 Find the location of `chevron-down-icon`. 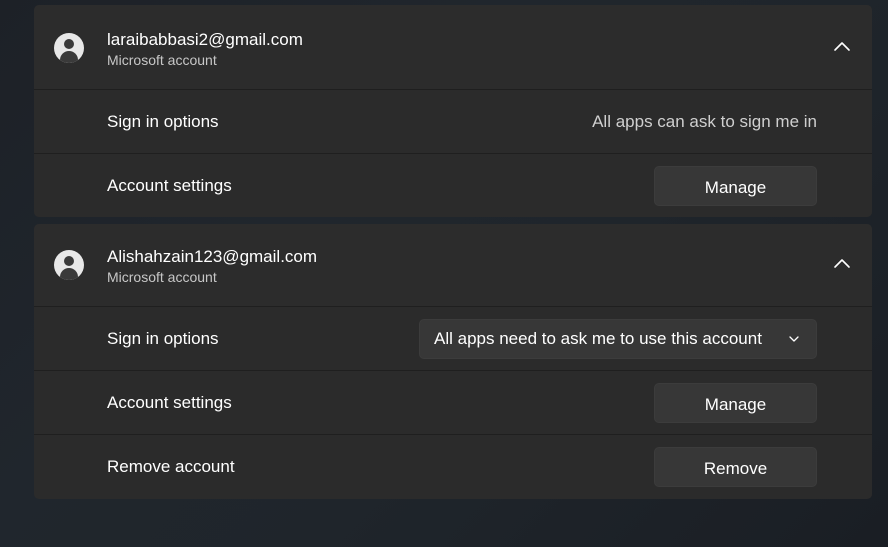

chevron-down-icon is located at coordinates (794, 338).